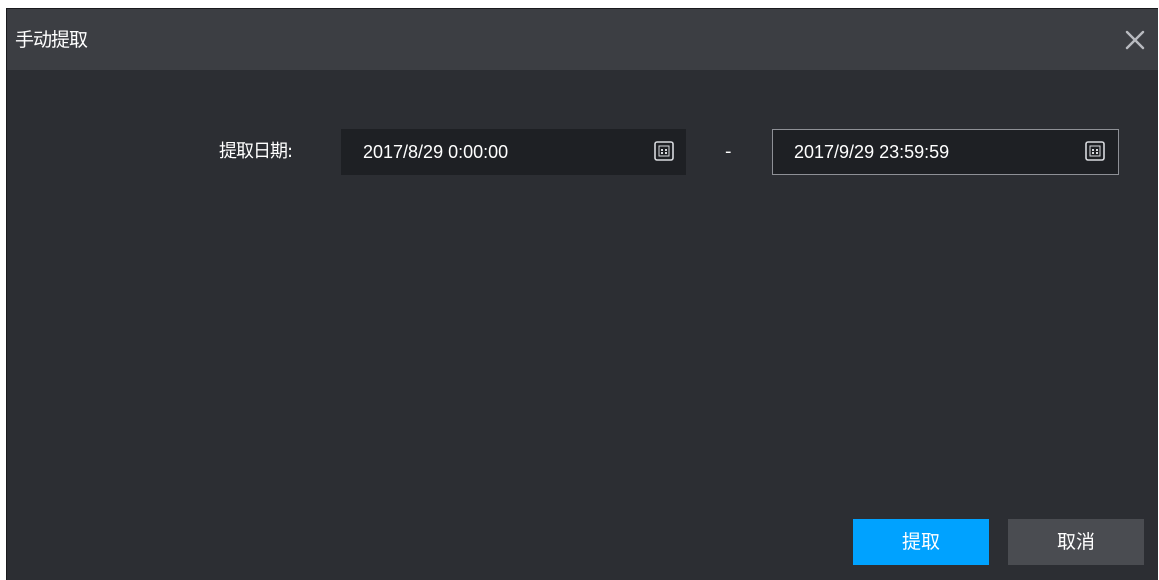 This screenshot has width=1159, height=580. What do you see at coordinates (513, 152) in the screenshot?
I see `start-date-field: 2017/8/29 0:00:00` at bounding box center [513, 152].